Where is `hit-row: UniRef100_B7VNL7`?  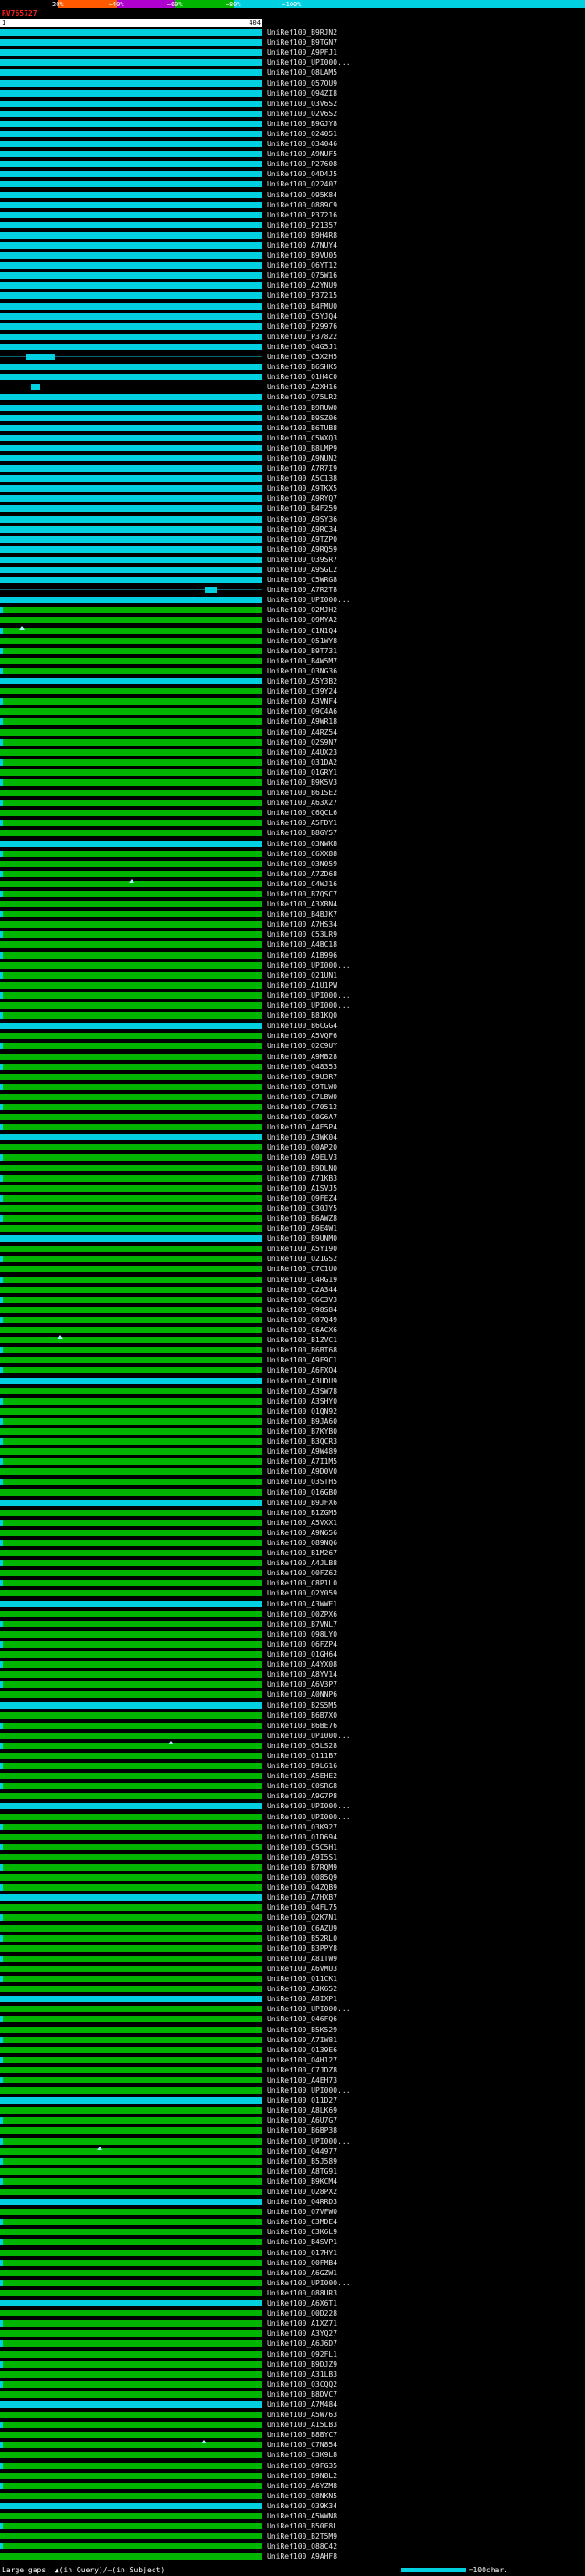 hit-row: UniRef100_B7VNL7 is located at coordinates (293, 1624).